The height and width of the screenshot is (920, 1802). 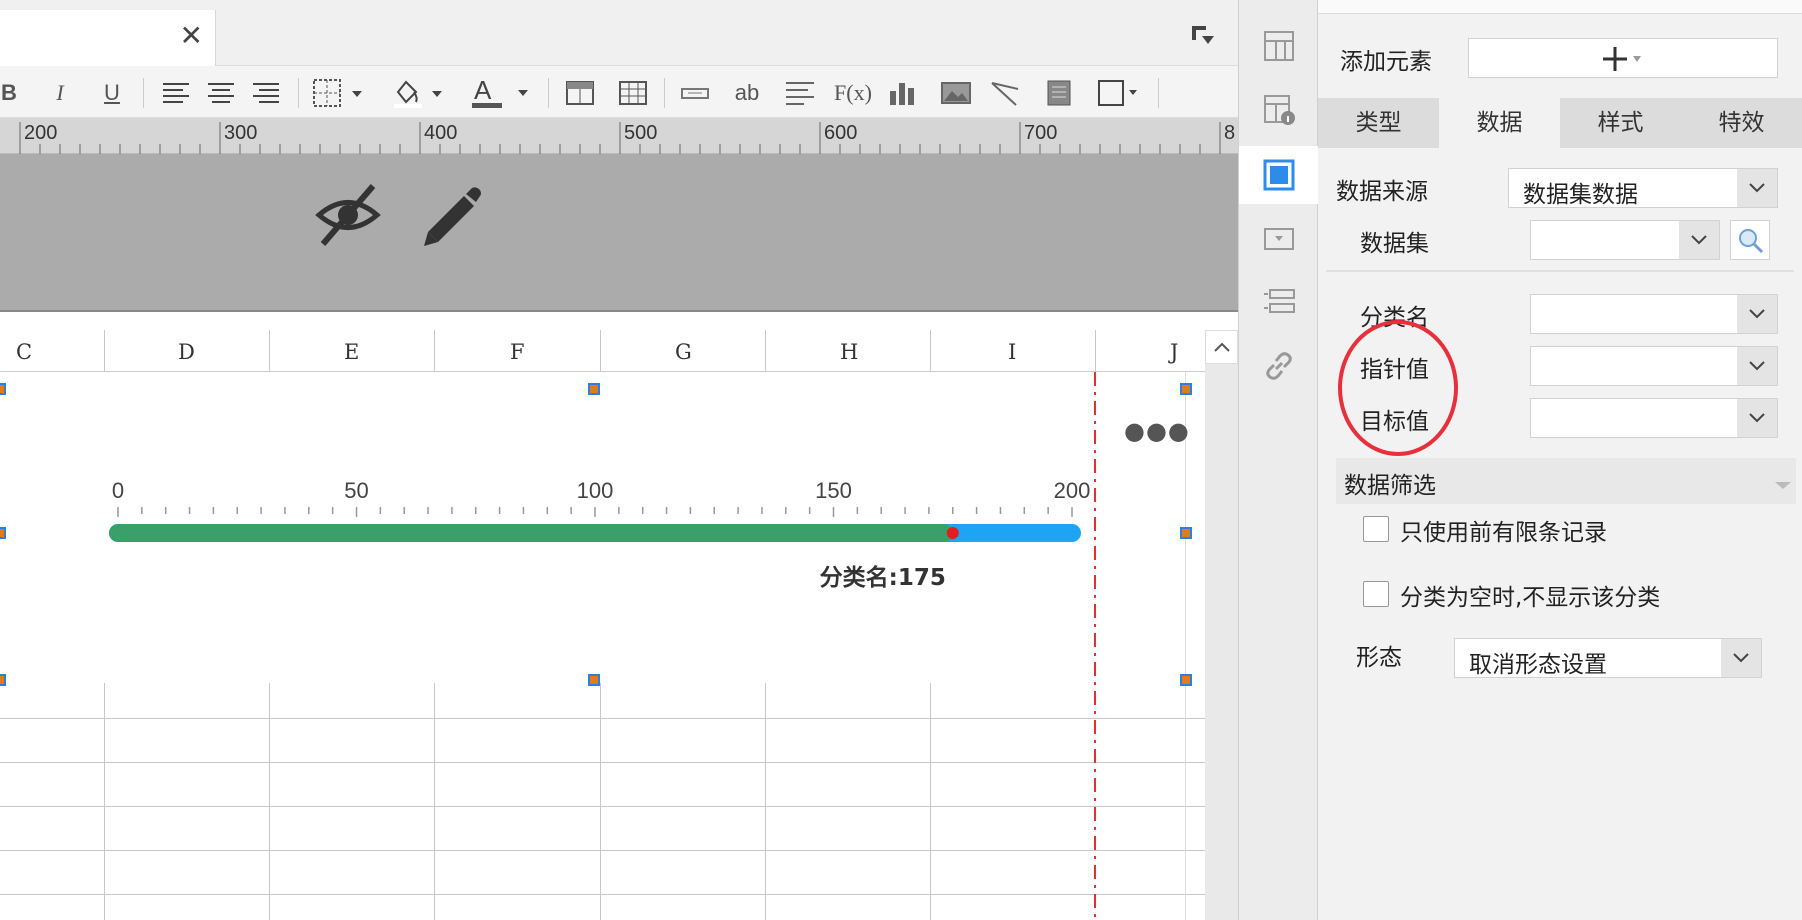 I want to click on dataset-label: 数据集, so click(x=1394, y=244).